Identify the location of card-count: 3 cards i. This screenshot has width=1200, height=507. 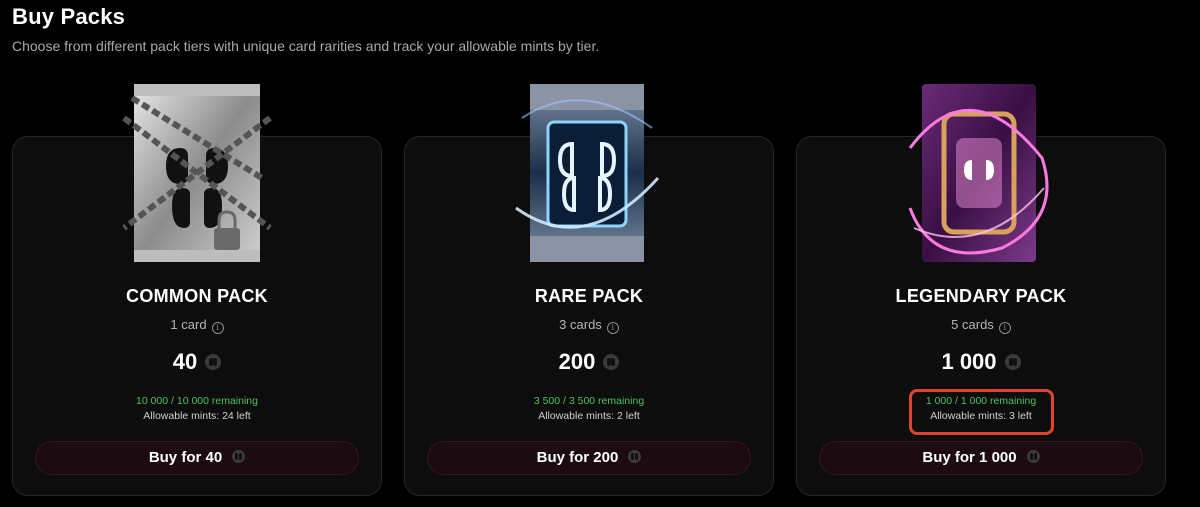
(589, 325).